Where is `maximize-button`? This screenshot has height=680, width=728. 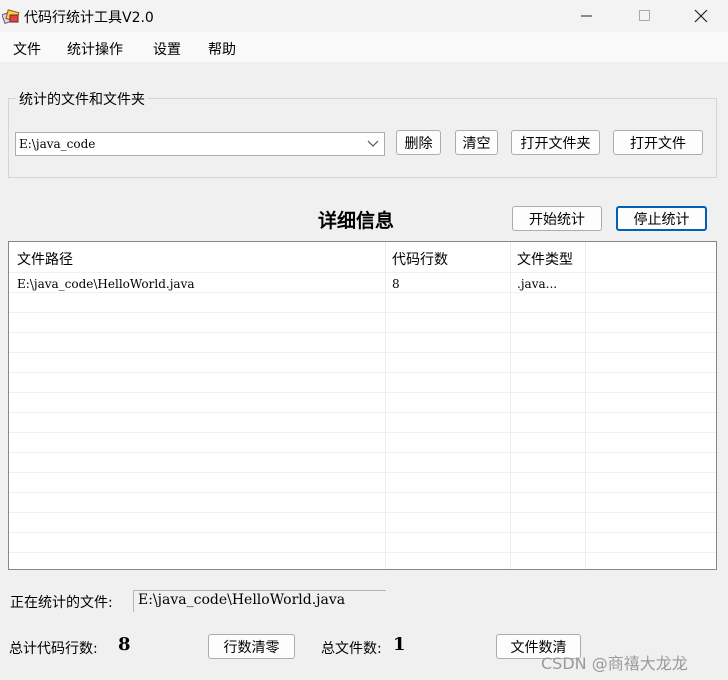
maximize-button is located at coordinates (645, 16).